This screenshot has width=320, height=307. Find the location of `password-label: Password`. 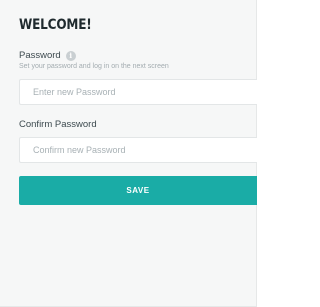

password-label: Password is located at coordinates (40, 55).